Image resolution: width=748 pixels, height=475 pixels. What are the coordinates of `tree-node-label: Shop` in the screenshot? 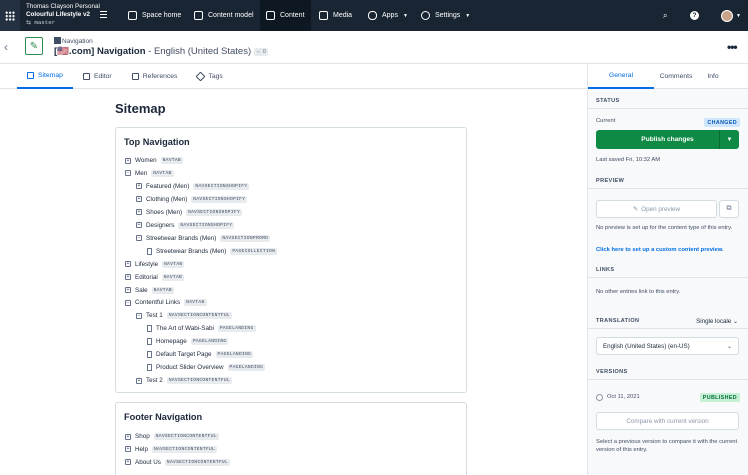 It's located at (142, 436).